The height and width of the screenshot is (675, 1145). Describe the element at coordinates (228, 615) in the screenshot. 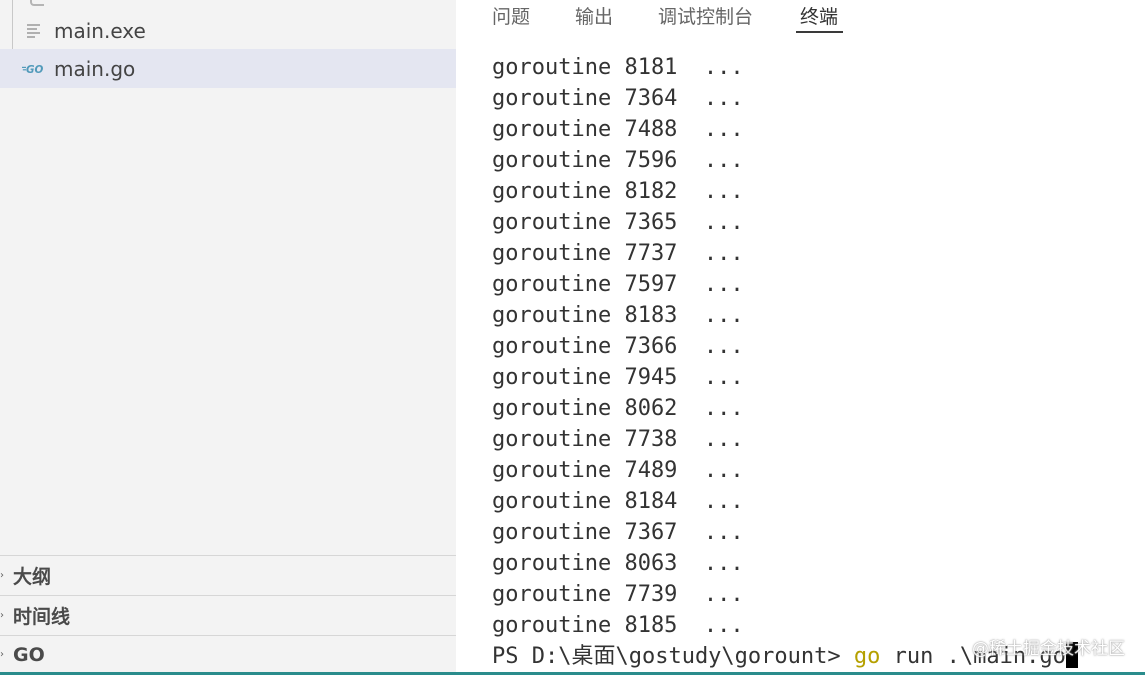

I see `timeline-section: › 时间线` at that location.